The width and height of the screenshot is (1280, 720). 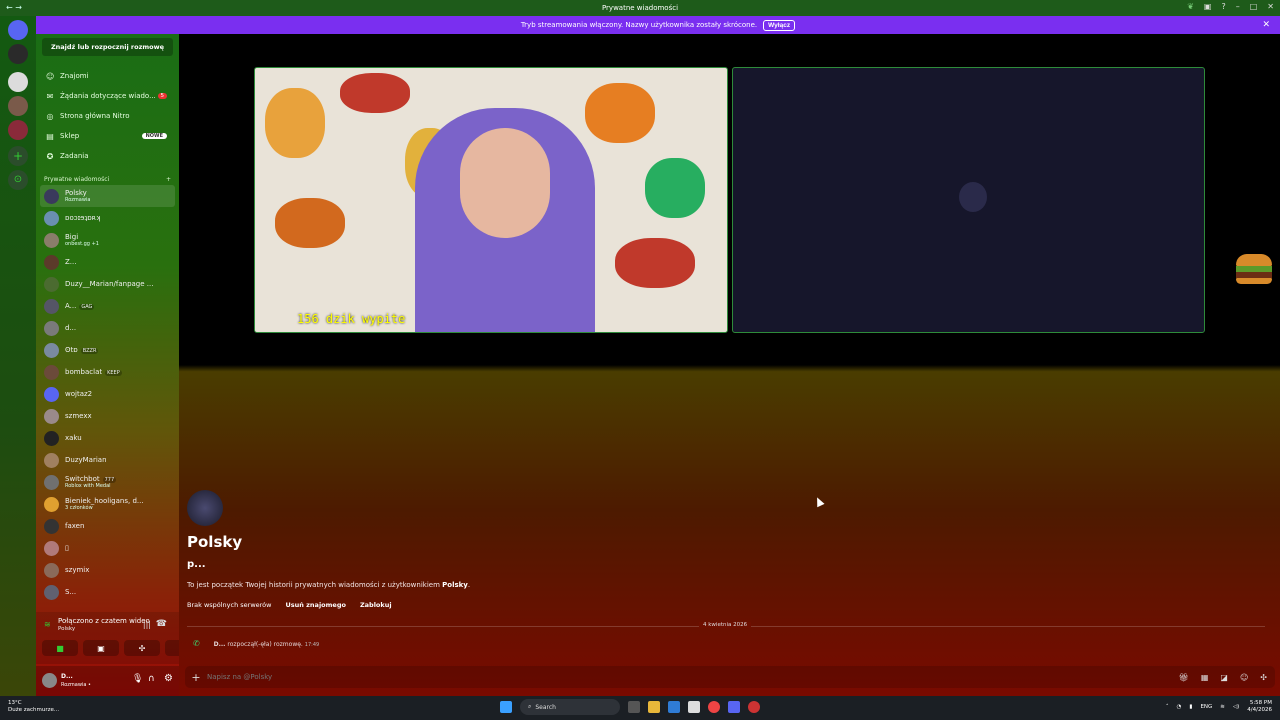 What do you see at coordinates (161, 624) in the screenshot?
I see `disconnect-icon: ☎` at bounding box center [161, 624].